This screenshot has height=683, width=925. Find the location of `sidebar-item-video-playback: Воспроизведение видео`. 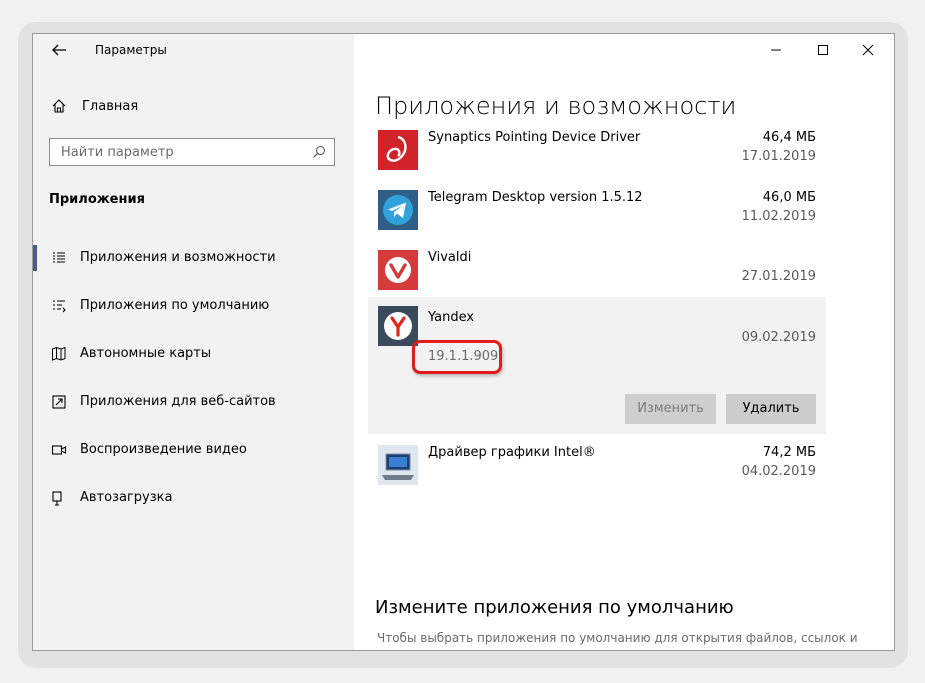

sidebar-item-video-playback: Воспроизведение видео is located at coordinates (193, 450).